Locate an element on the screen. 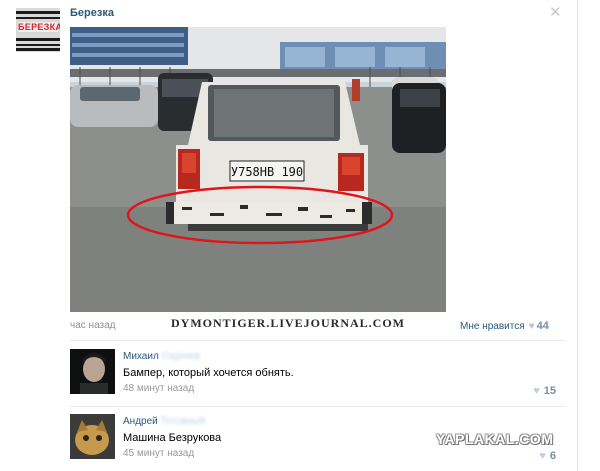 The image size is (600, 471). group-name-link: Березка is located at coordinates (92, 13).